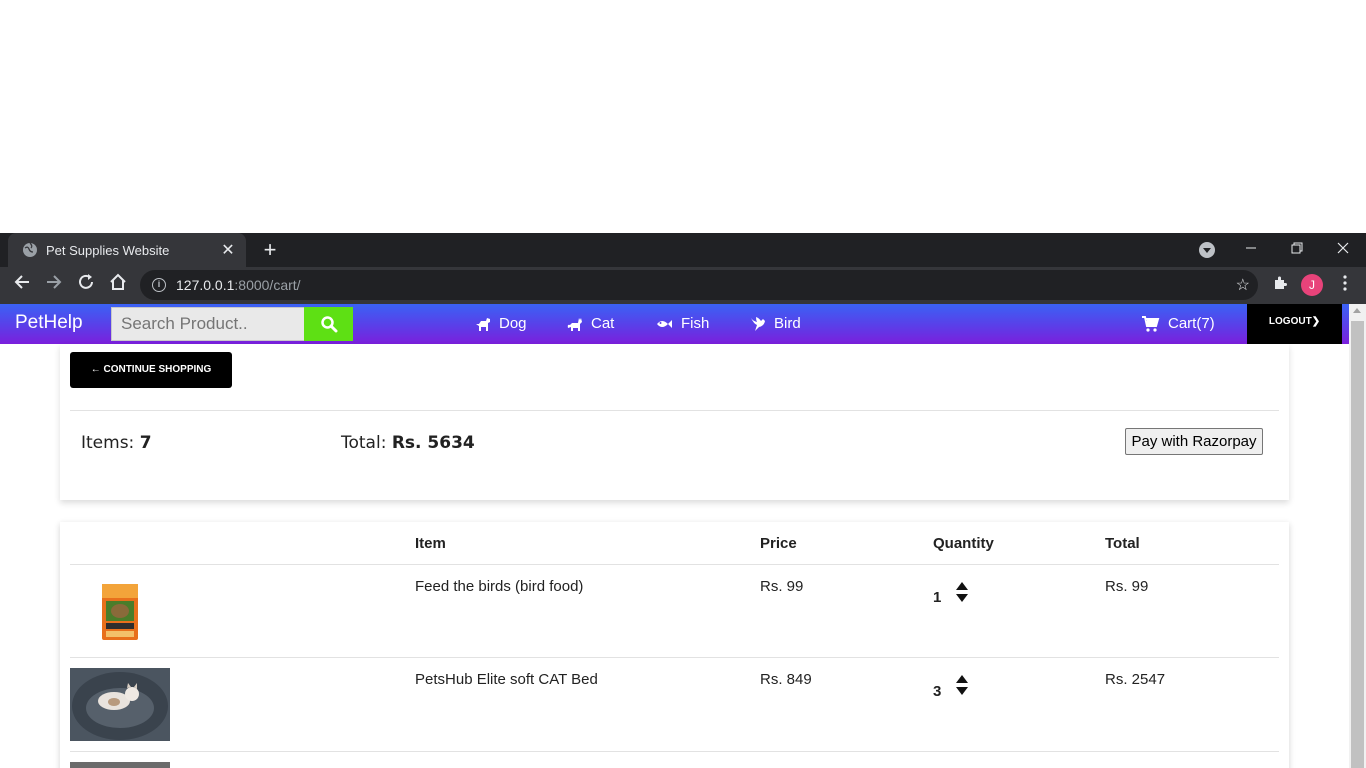  What do you see at coordinates (108, 250) in the screenshot?
I see `tab-title: Pet Supplies Website` at bounding box center [108, 250].